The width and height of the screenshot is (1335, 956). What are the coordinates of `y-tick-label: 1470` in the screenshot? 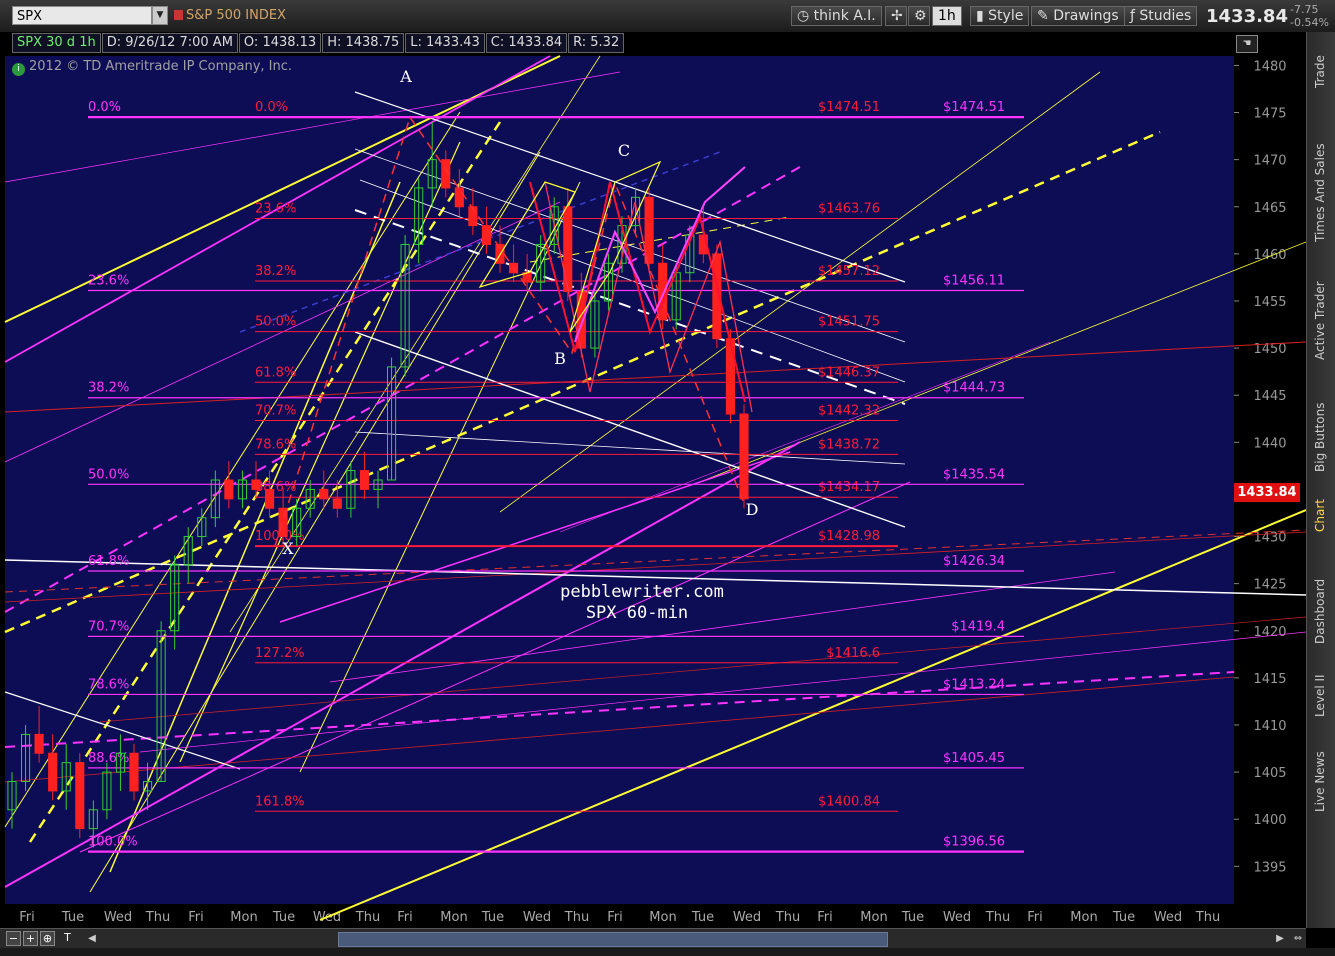 It's located at (1269, 161).